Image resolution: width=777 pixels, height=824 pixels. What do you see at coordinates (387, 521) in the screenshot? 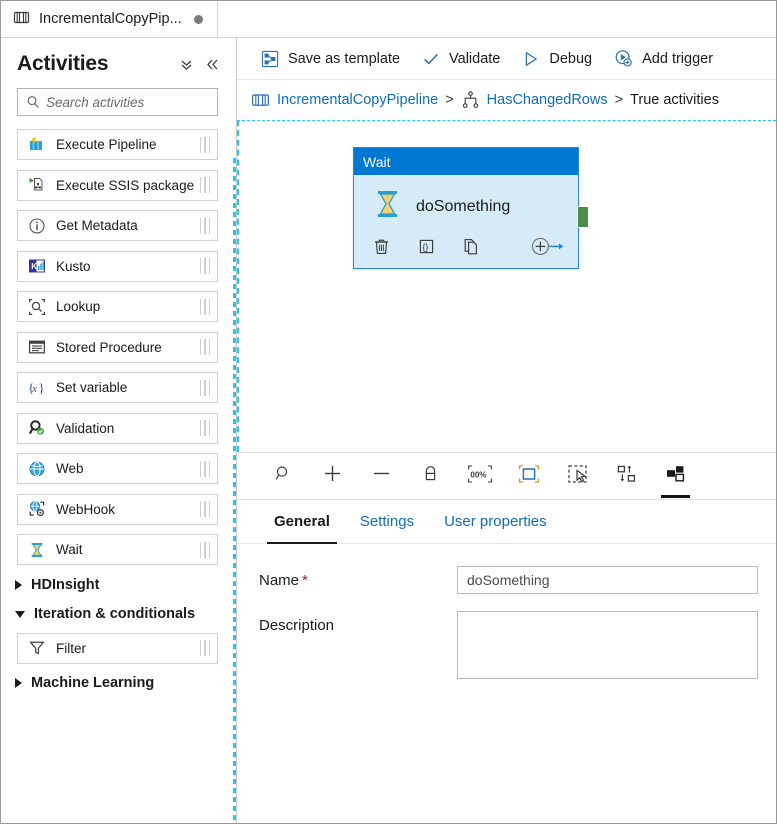
I see `tab-settings: Settings` at bounding box center [387, 521].